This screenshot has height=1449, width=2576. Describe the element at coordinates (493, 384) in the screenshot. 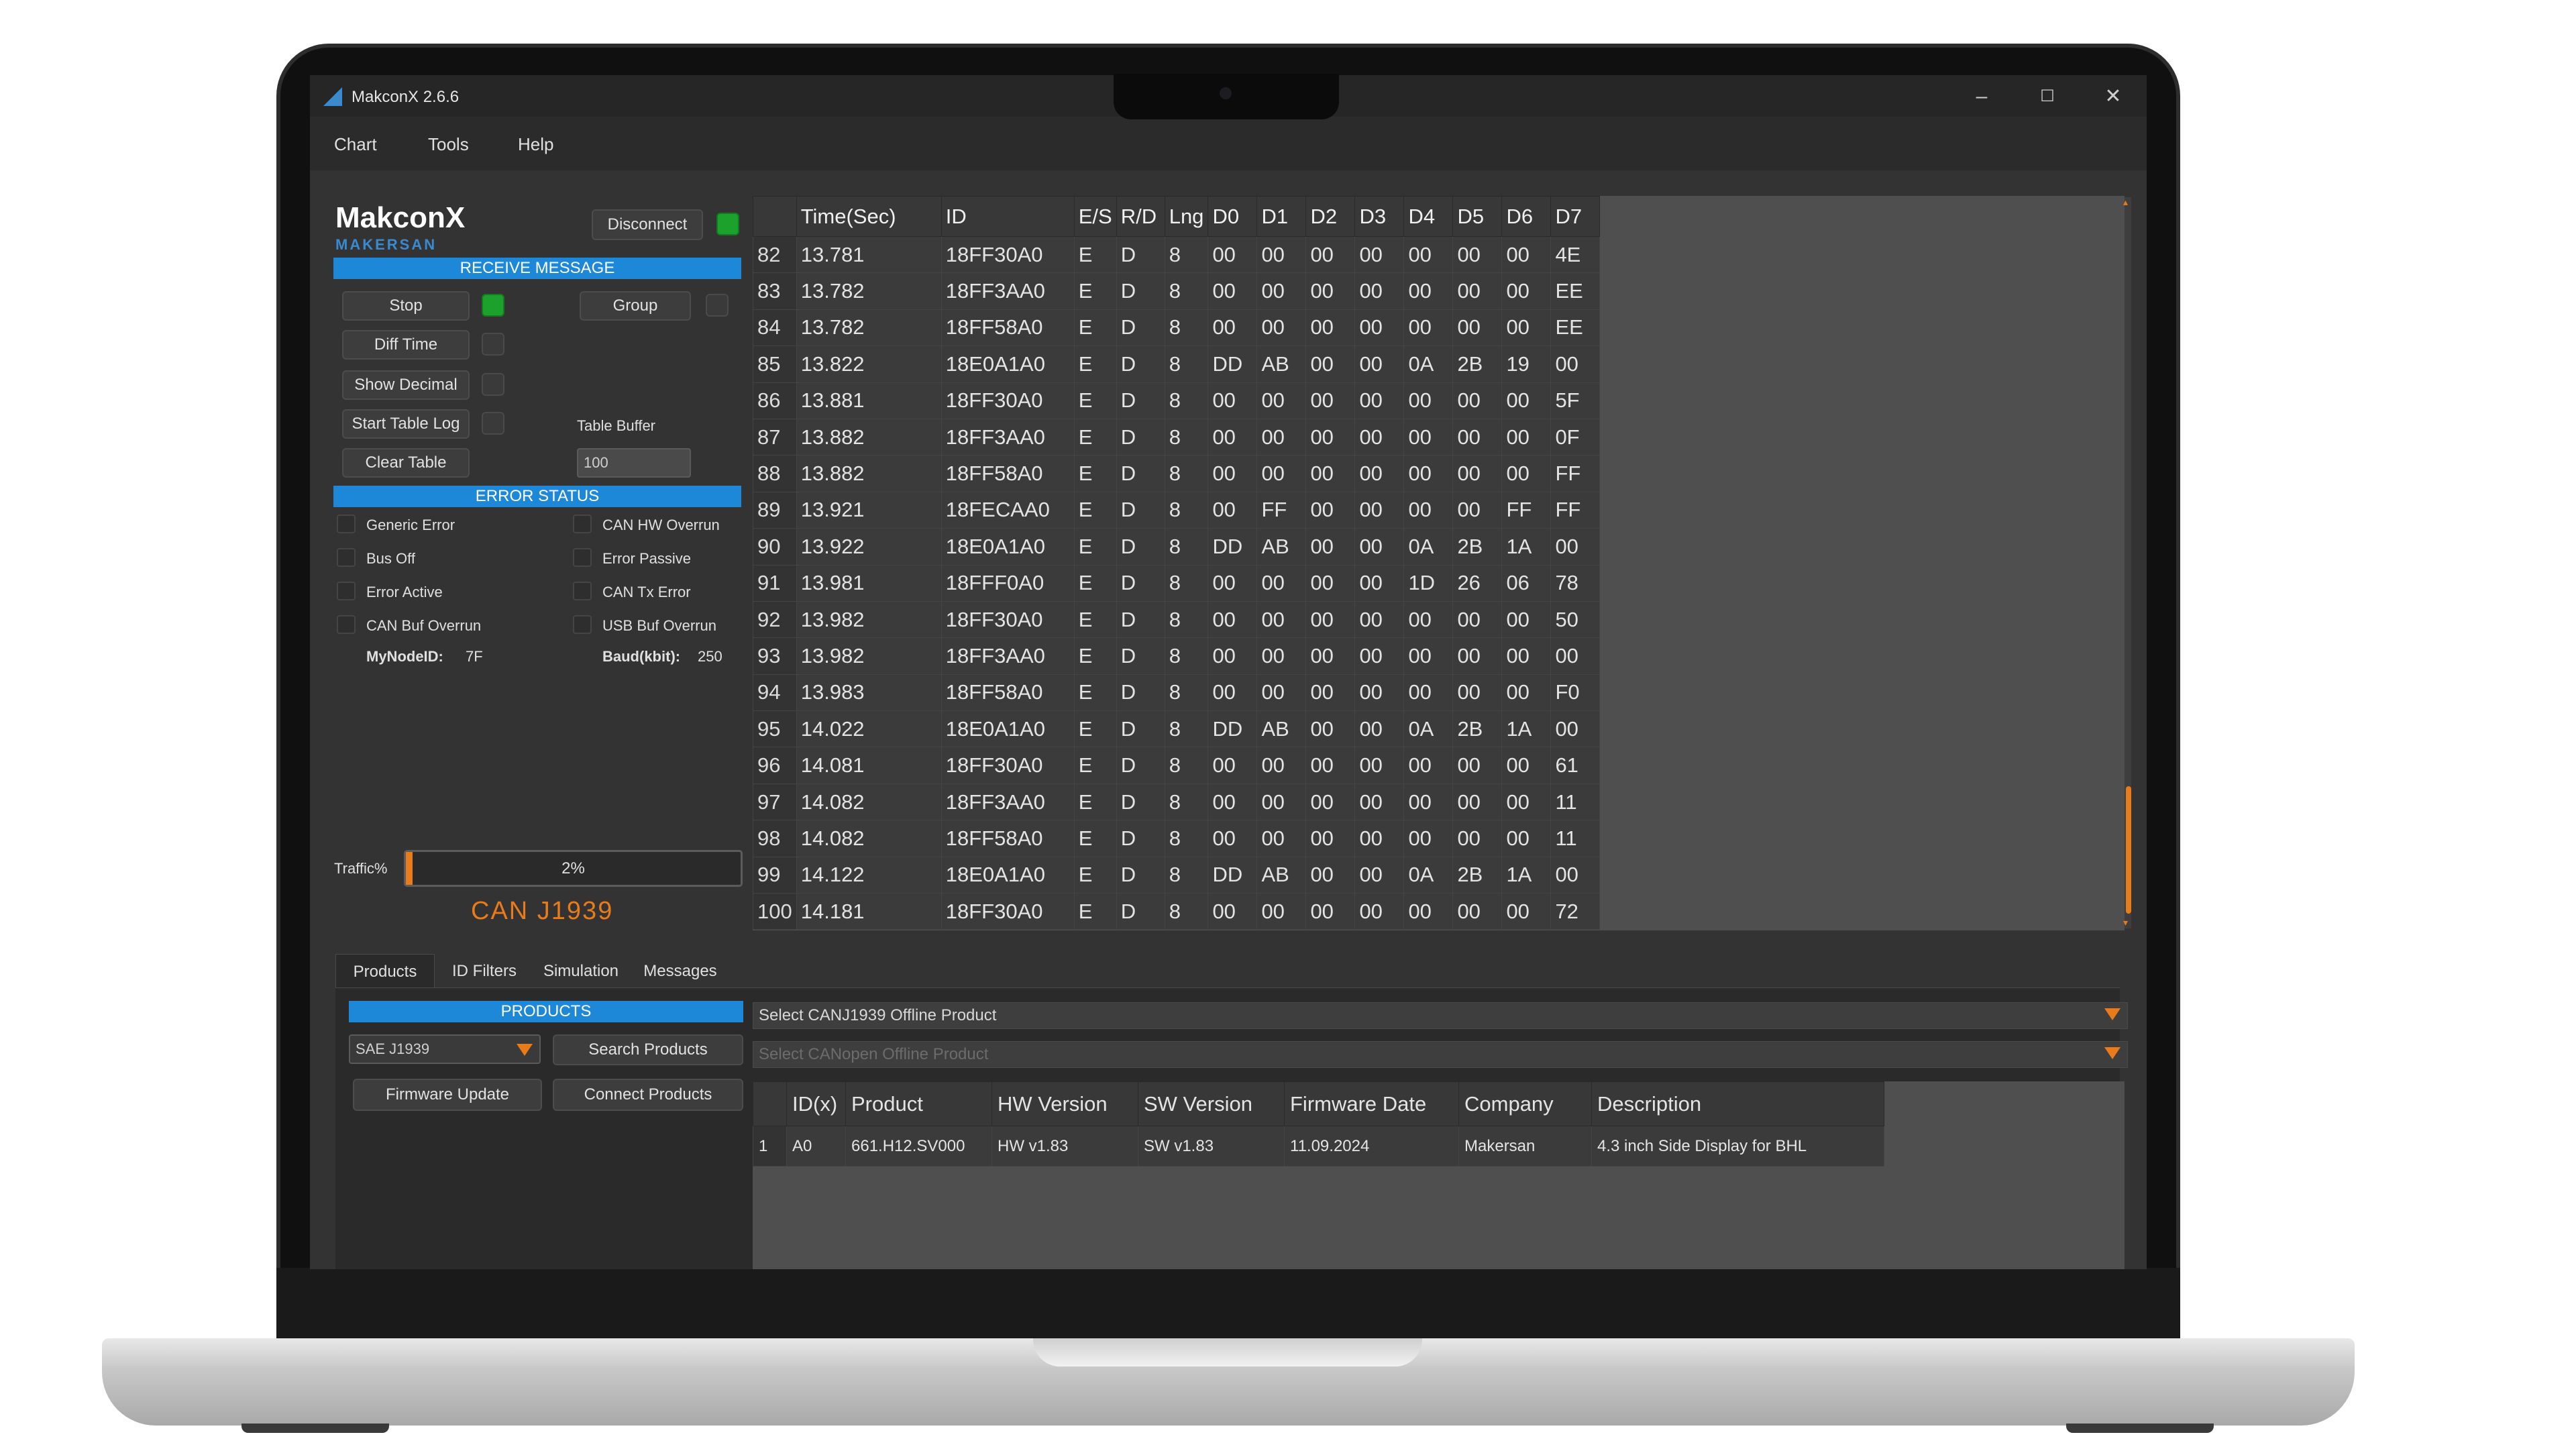

I see `show-decimal-led` at that location.